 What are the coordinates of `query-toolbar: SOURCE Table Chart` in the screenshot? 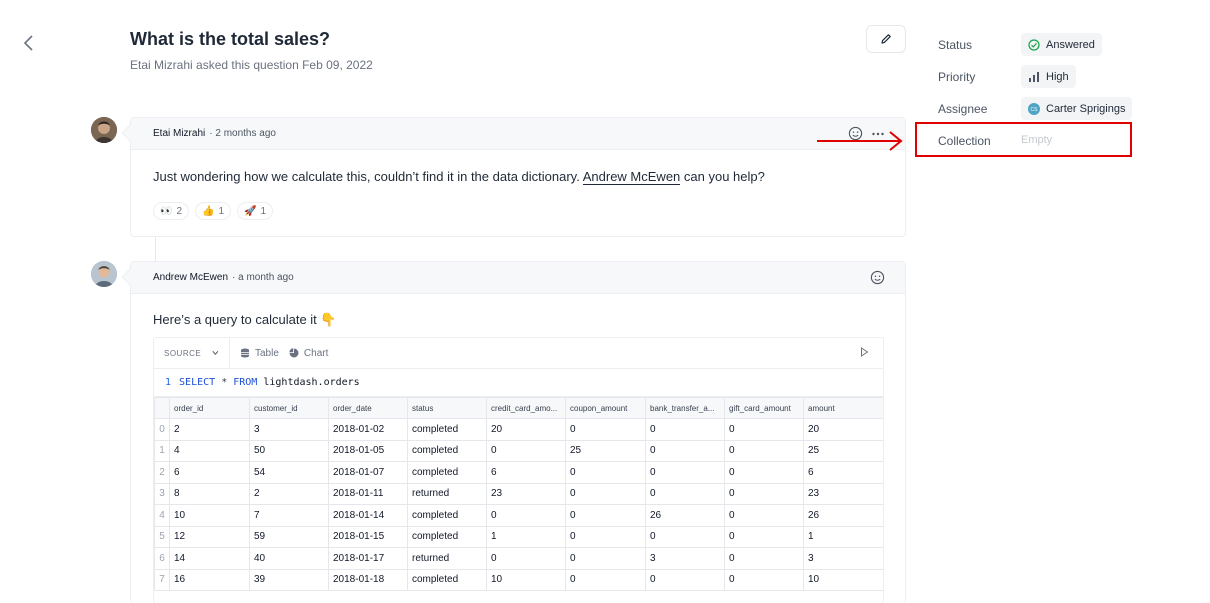 It's located at (518, 353).